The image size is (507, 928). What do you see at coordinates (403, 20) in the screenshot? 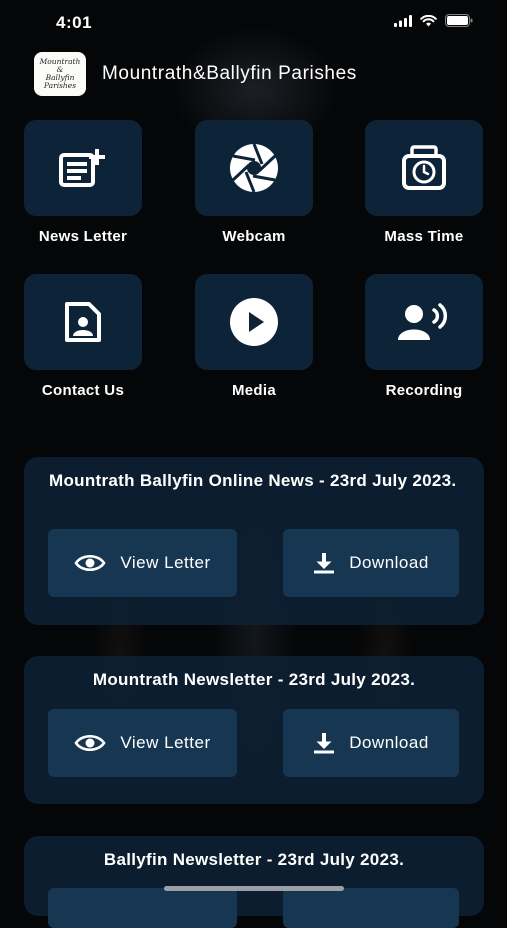
I see `signal-icon` at bounding box center [403, 20].